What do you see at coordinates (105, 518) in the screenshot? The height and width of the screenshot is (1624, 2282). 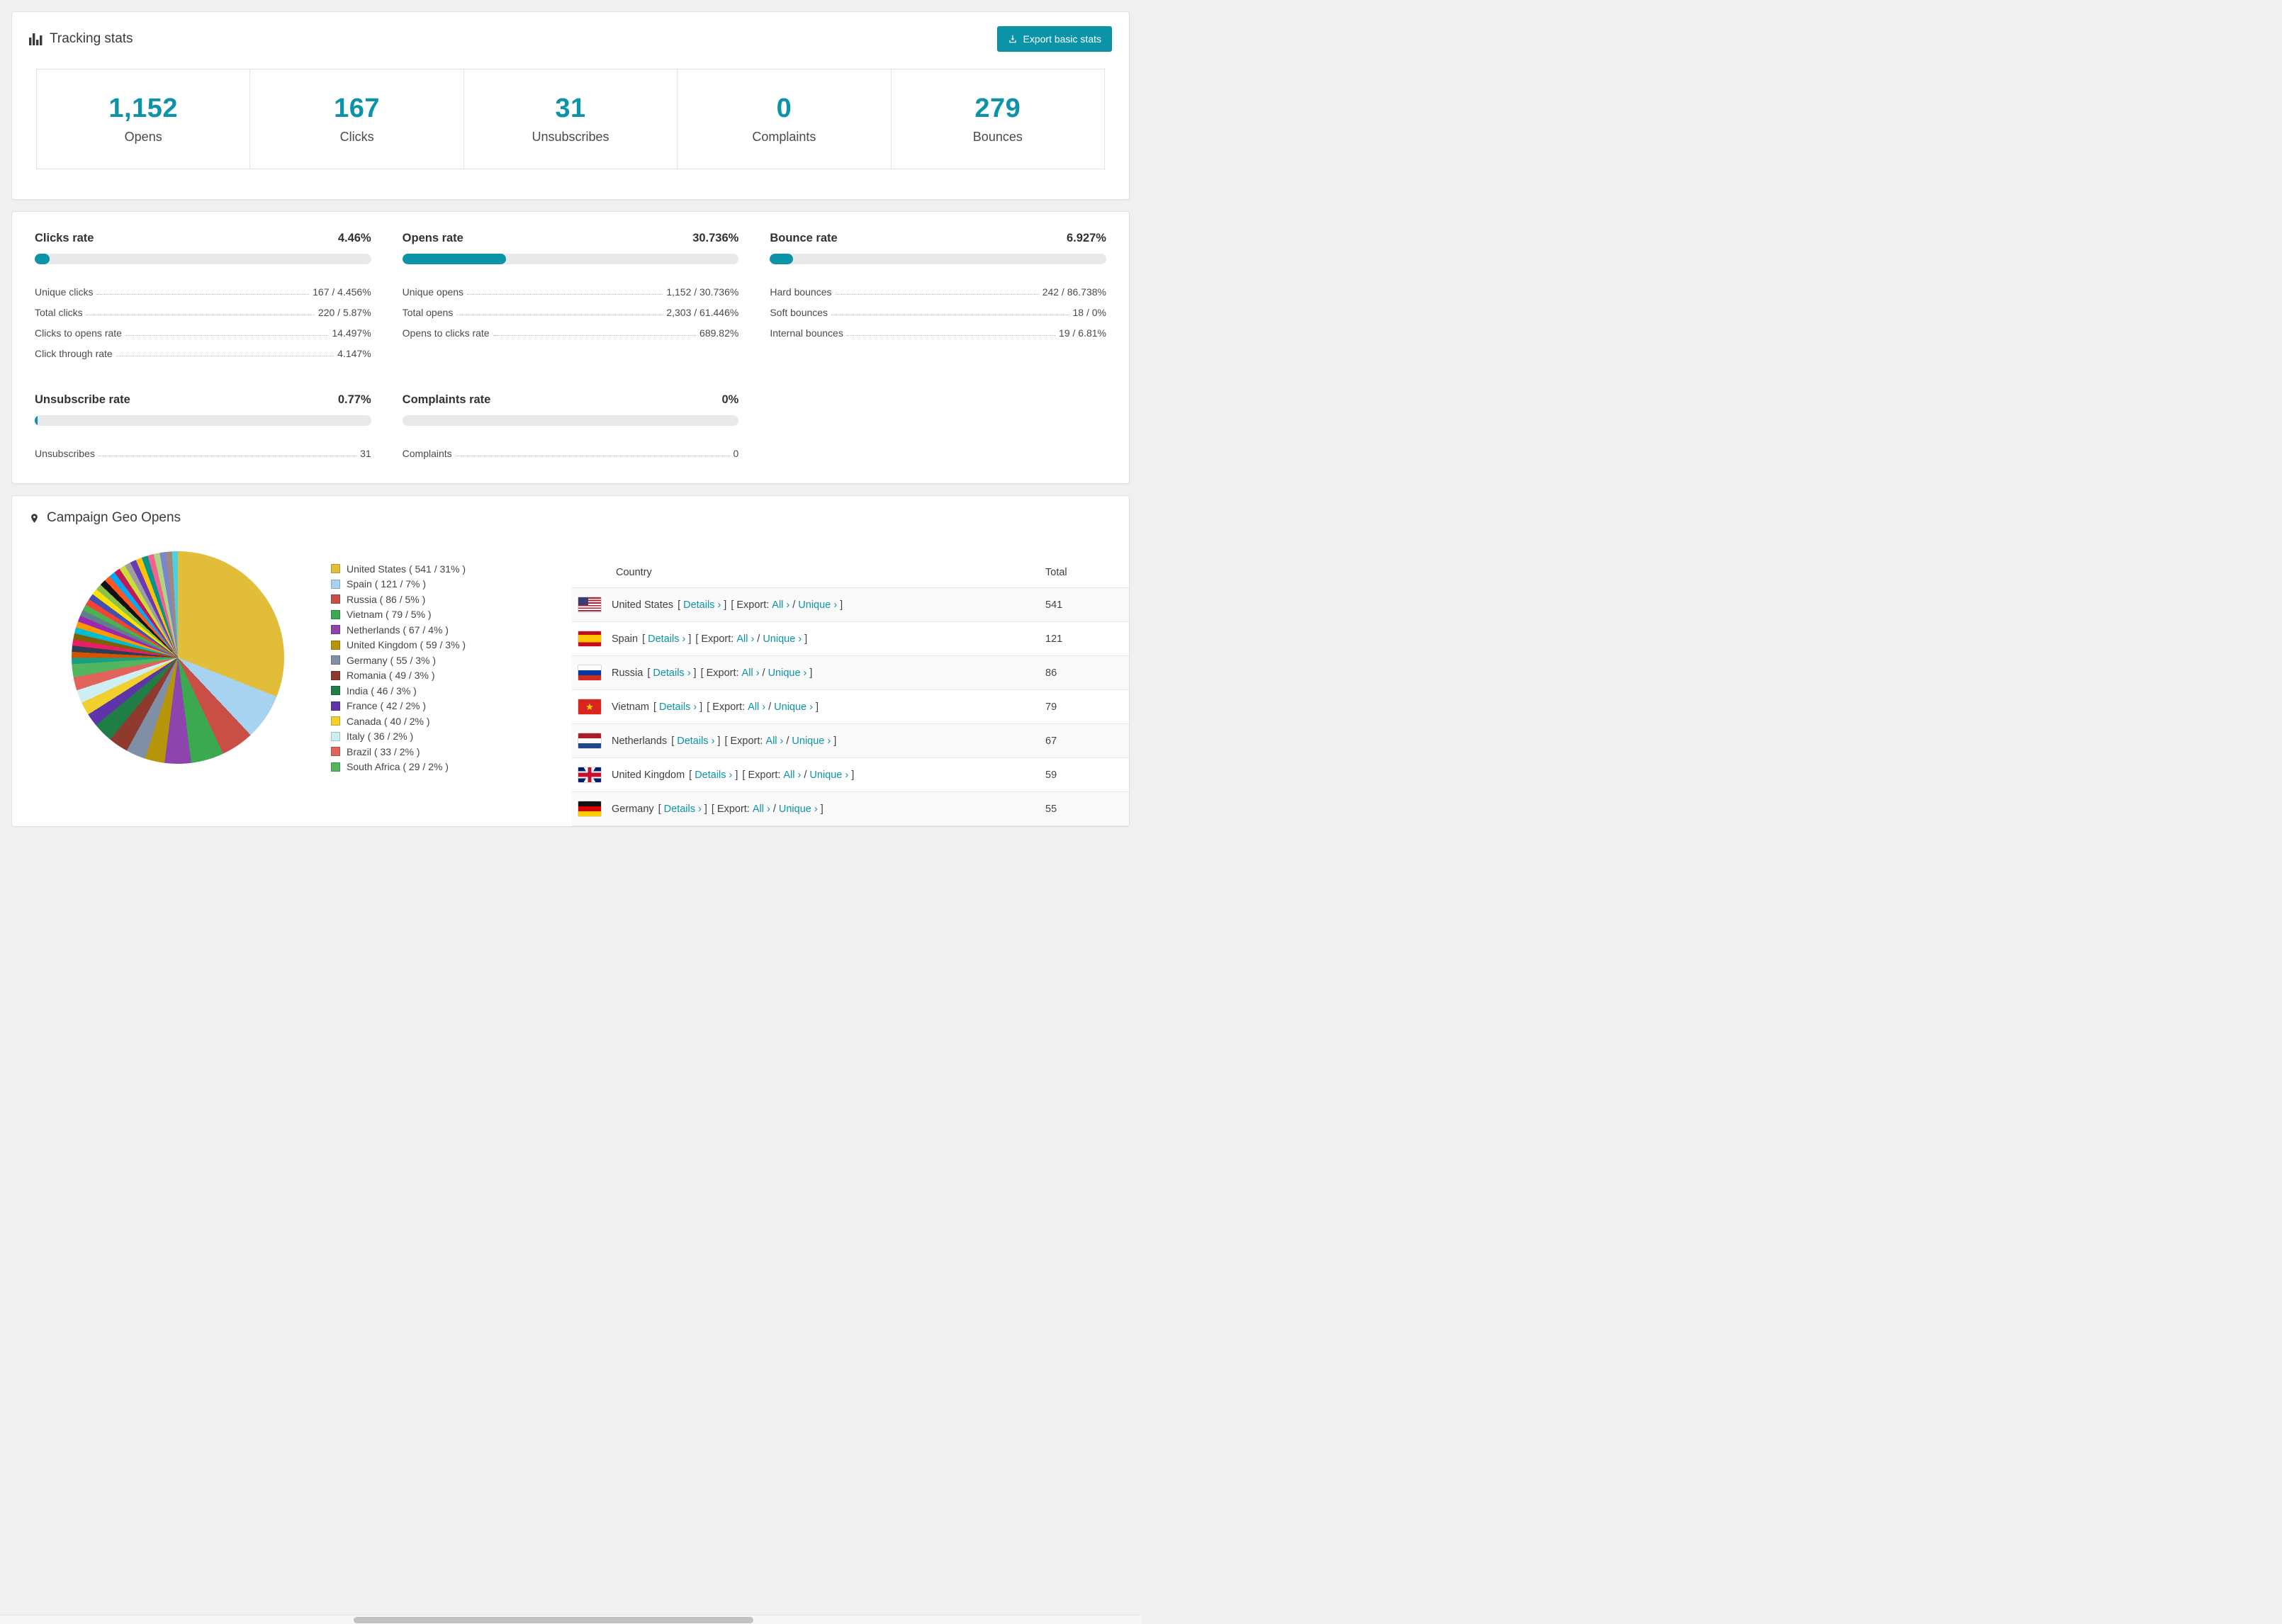 I see `geo-opens-title: Campaign Geo Opens` at bounding box center [105, 518].